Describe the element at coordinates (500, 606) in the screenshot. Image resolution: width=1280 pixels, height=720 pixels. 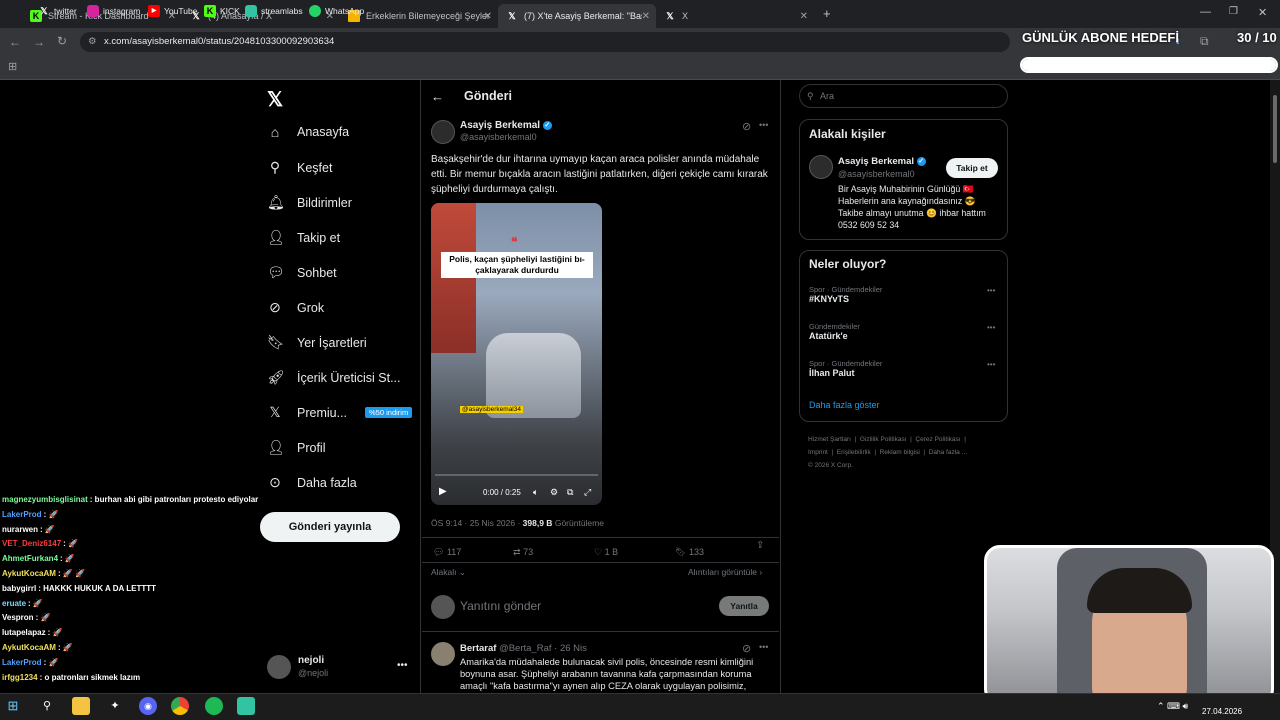
I see `reply-input: Yanıtını gönder` at that location.